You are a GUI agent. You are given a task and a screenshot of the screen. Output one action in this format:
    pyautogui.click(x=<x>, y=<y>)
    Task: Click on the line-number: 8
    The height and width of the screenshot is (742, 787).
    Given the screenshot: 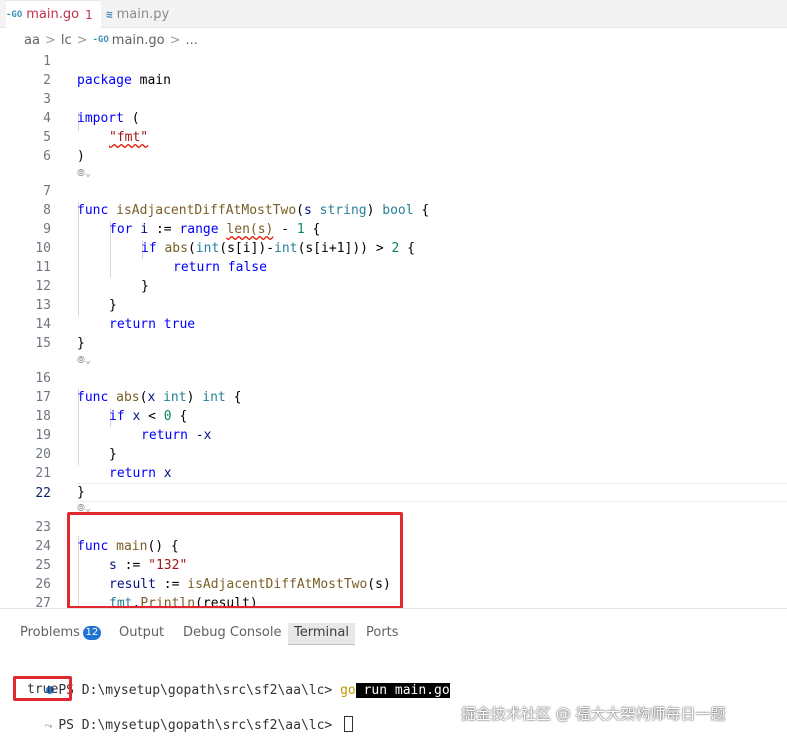 What is the action you would take?
    pyautogui.click(x=47, y=210)
    